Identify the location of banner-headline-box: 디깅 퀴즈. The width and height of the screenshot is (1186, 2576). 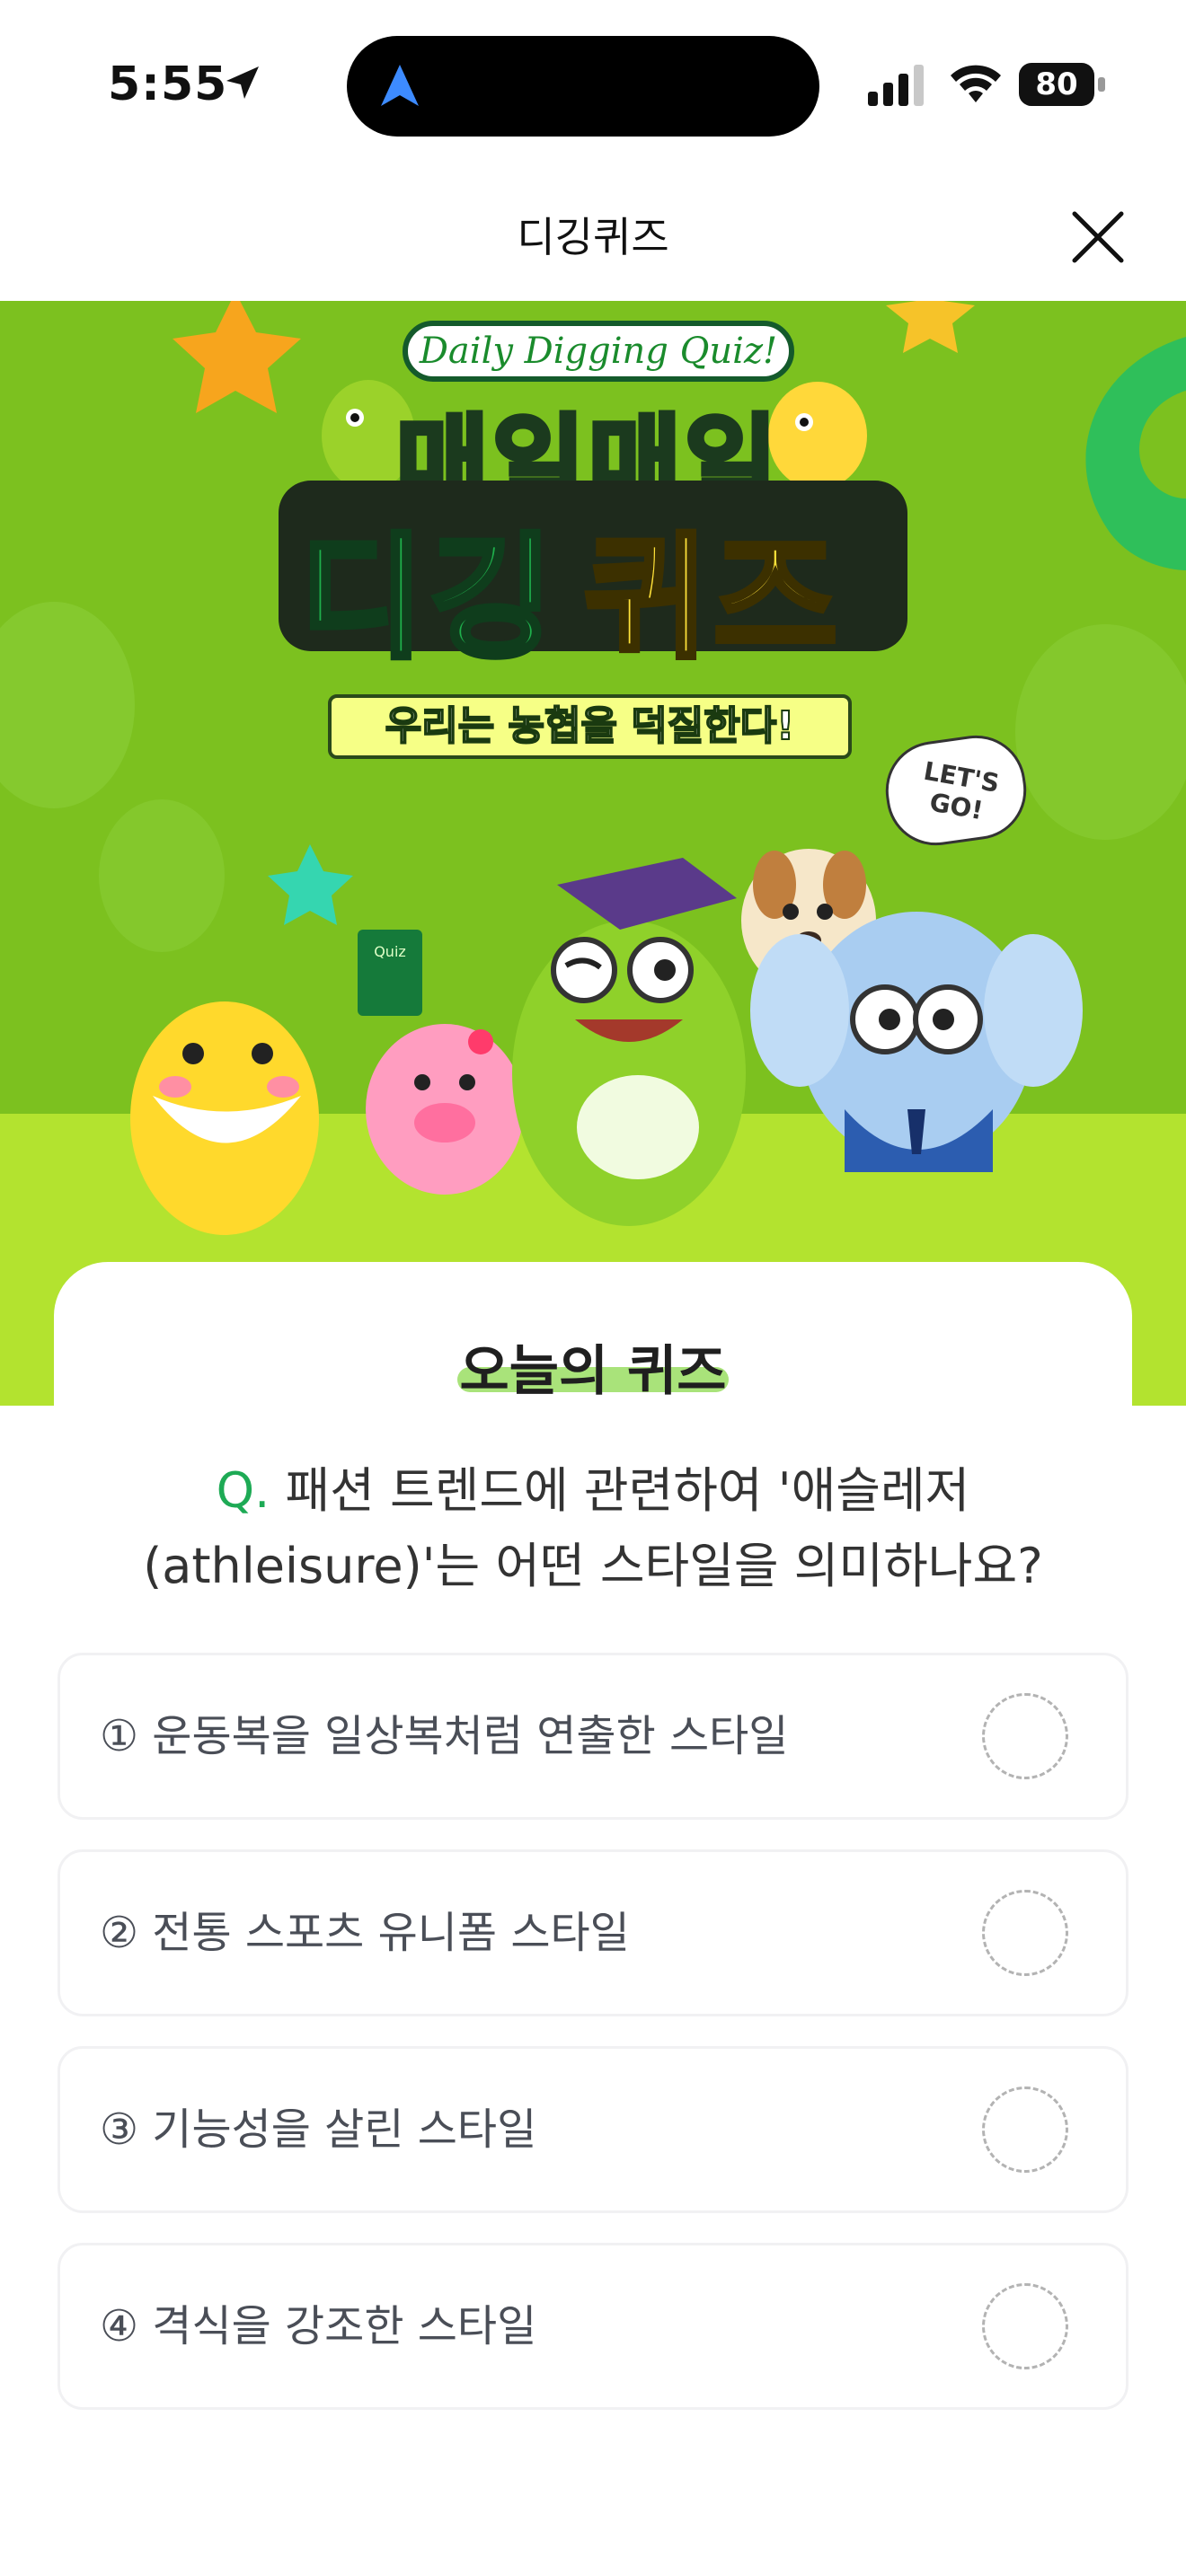
(593, 580).